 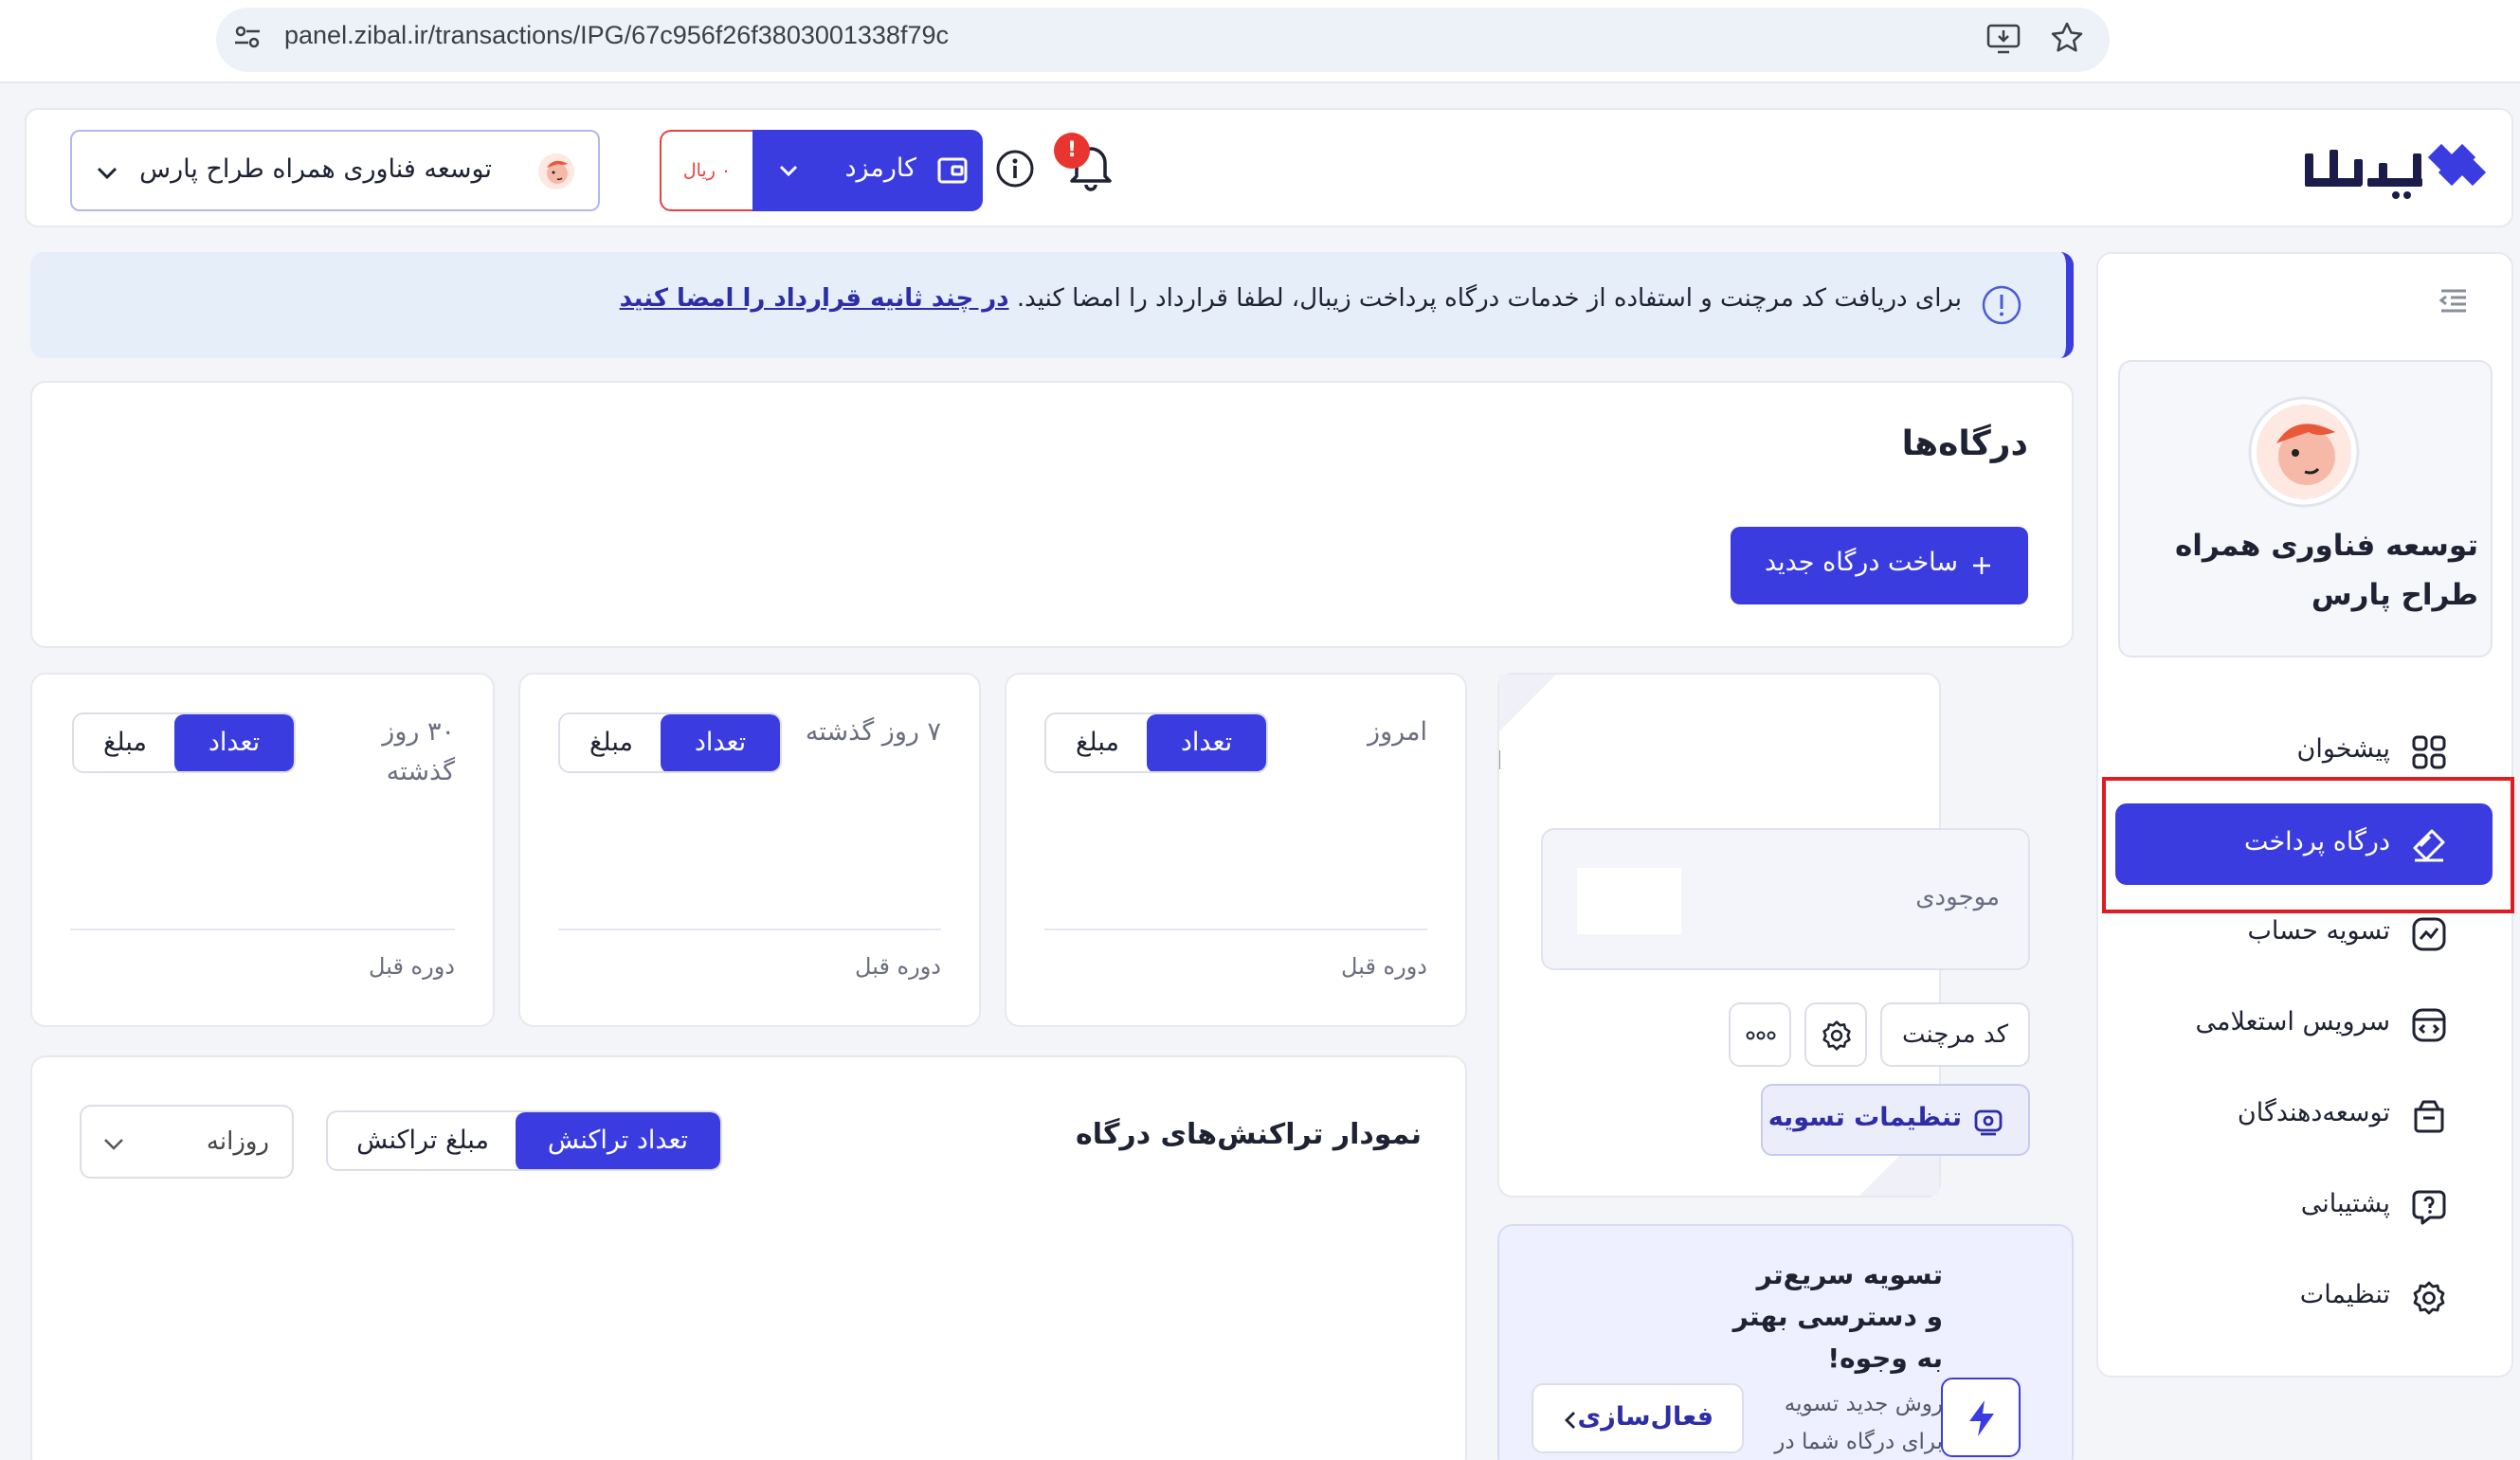 I want to click on create-gateway-button: ساخت درگاه جدید, so click(x=1879, y=565).